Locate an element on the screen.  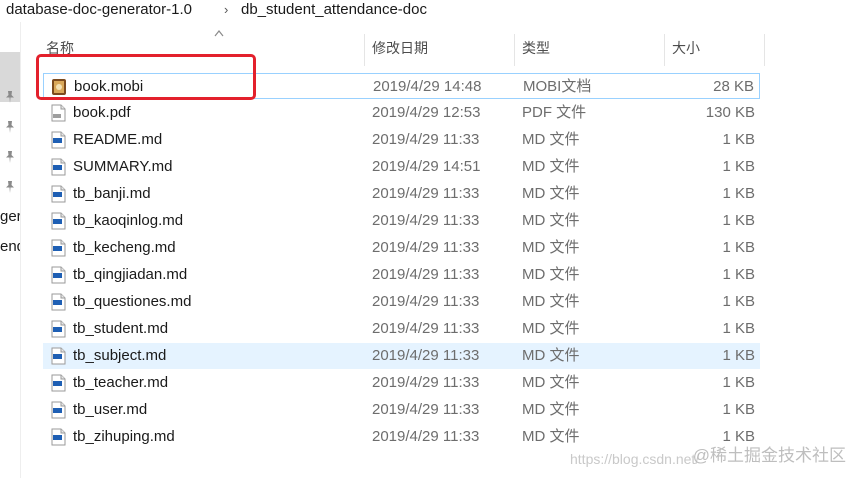
file-name: tb_user.md is located at coordinates (110, 409).